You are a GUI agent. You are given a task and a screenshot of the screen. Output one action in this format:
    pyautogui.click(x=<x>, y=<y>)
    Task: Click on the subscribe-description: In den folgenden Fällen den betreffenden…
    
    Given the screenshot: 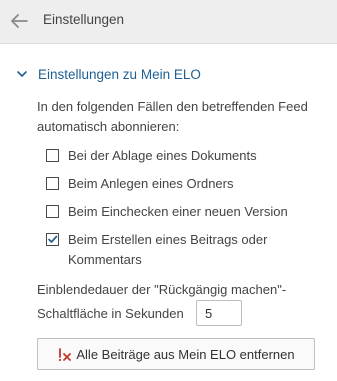 What is the action you would take?
    pyautogui.click(x=172, y=116)
    